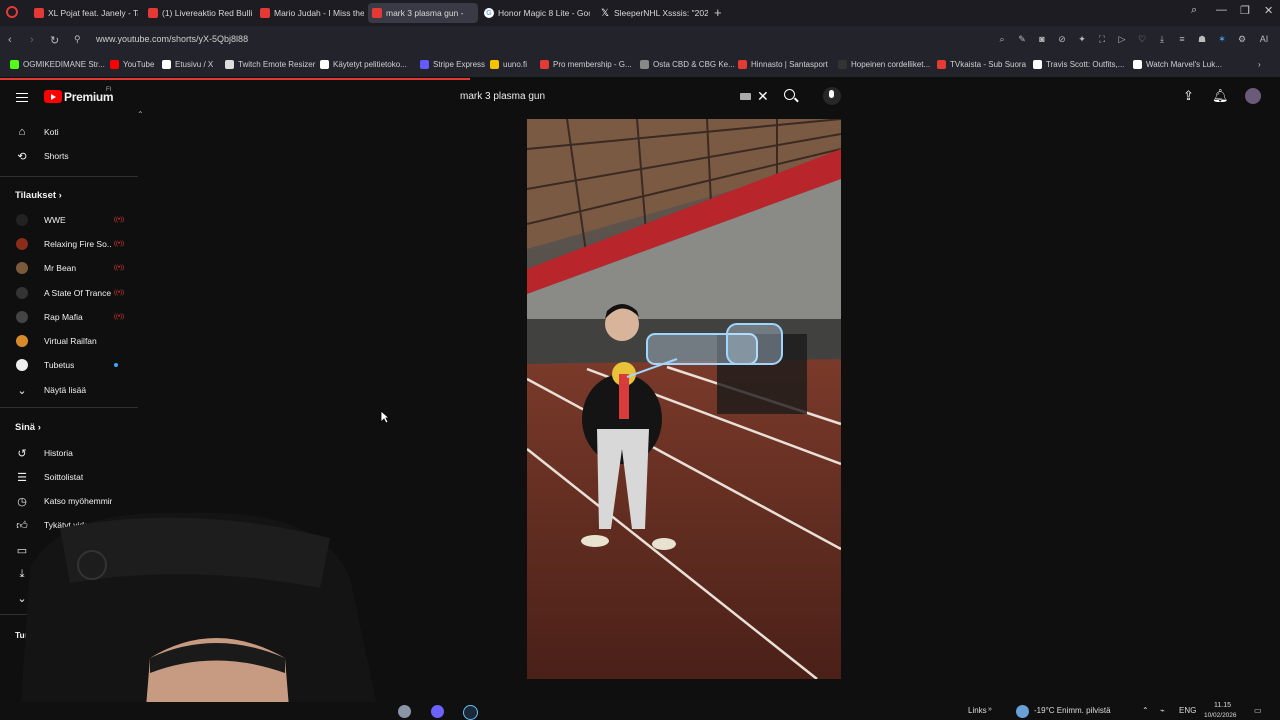  Describe the element at coordinates (1187, 710) in the screenshot. I see `language-indicator: ENG` at that location.